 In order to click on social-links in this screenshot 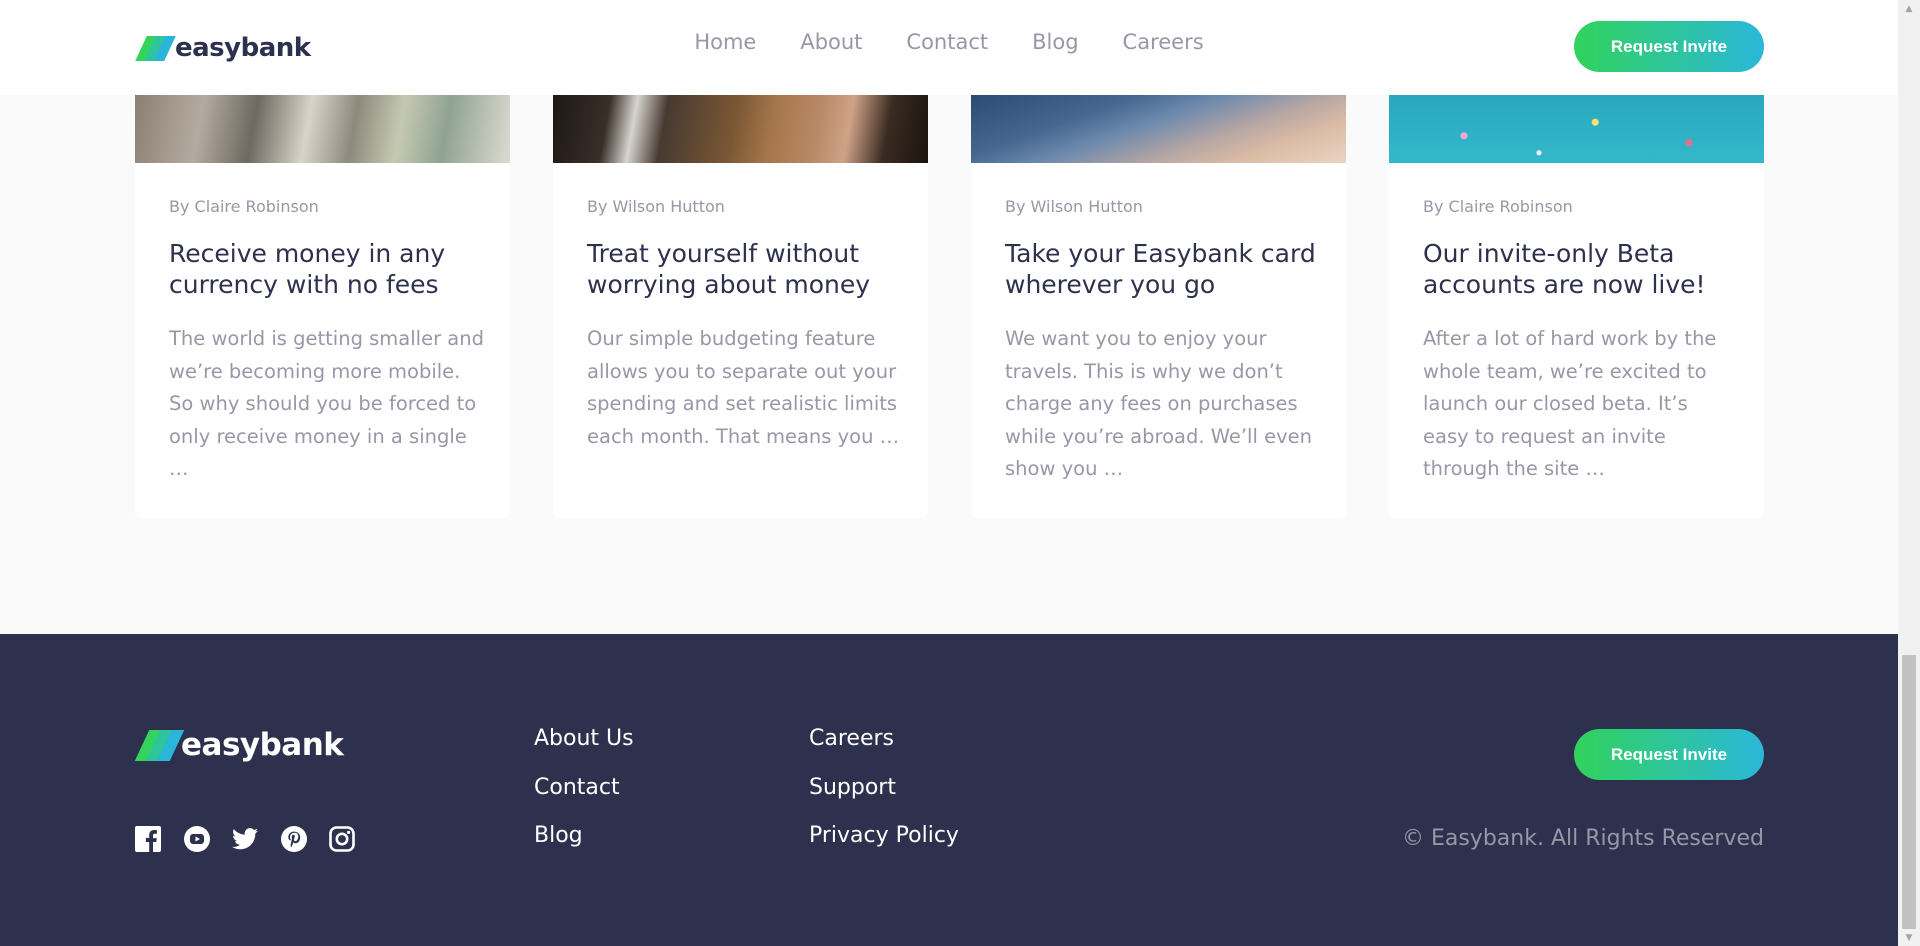, I will do `click(256, 839)`.